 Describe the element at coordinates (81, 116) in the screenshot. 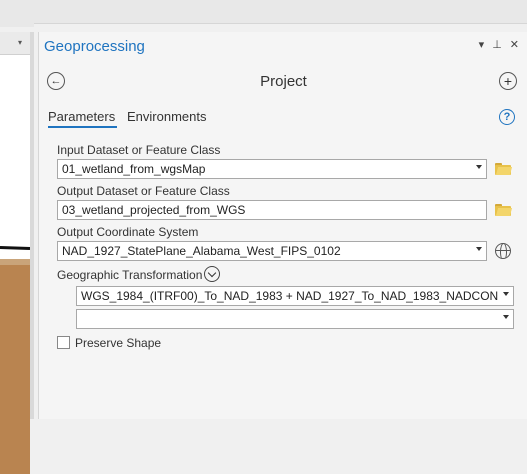

I see `tab-parameters: Parameters` at that location.